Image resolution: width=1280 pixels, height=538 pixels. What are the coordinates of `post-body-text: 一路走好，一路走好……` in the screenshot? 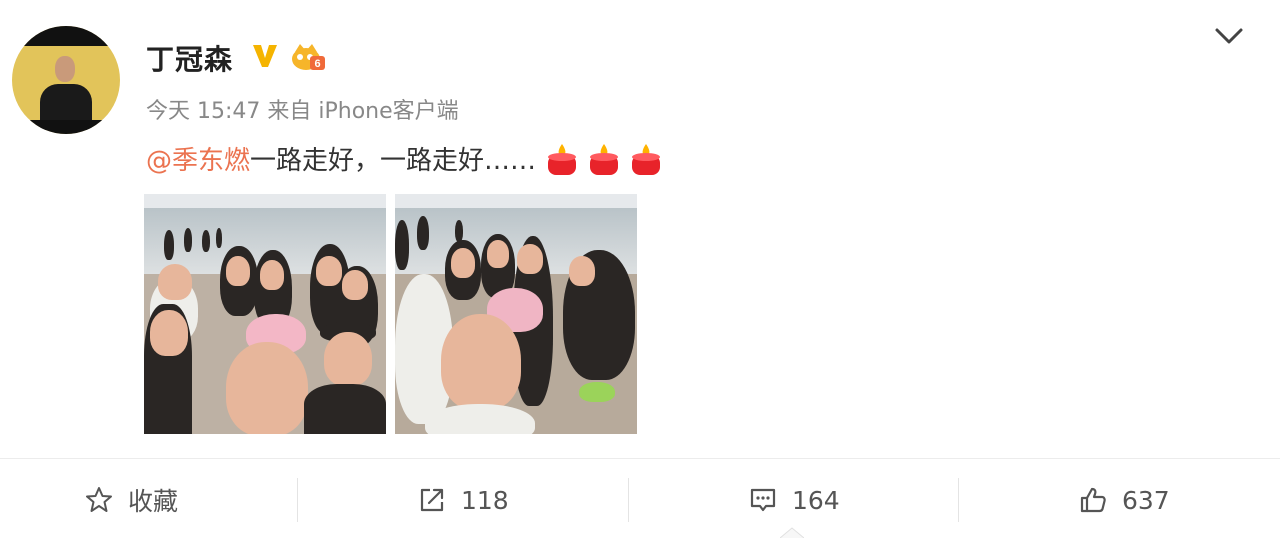 It's located at (393, 161).